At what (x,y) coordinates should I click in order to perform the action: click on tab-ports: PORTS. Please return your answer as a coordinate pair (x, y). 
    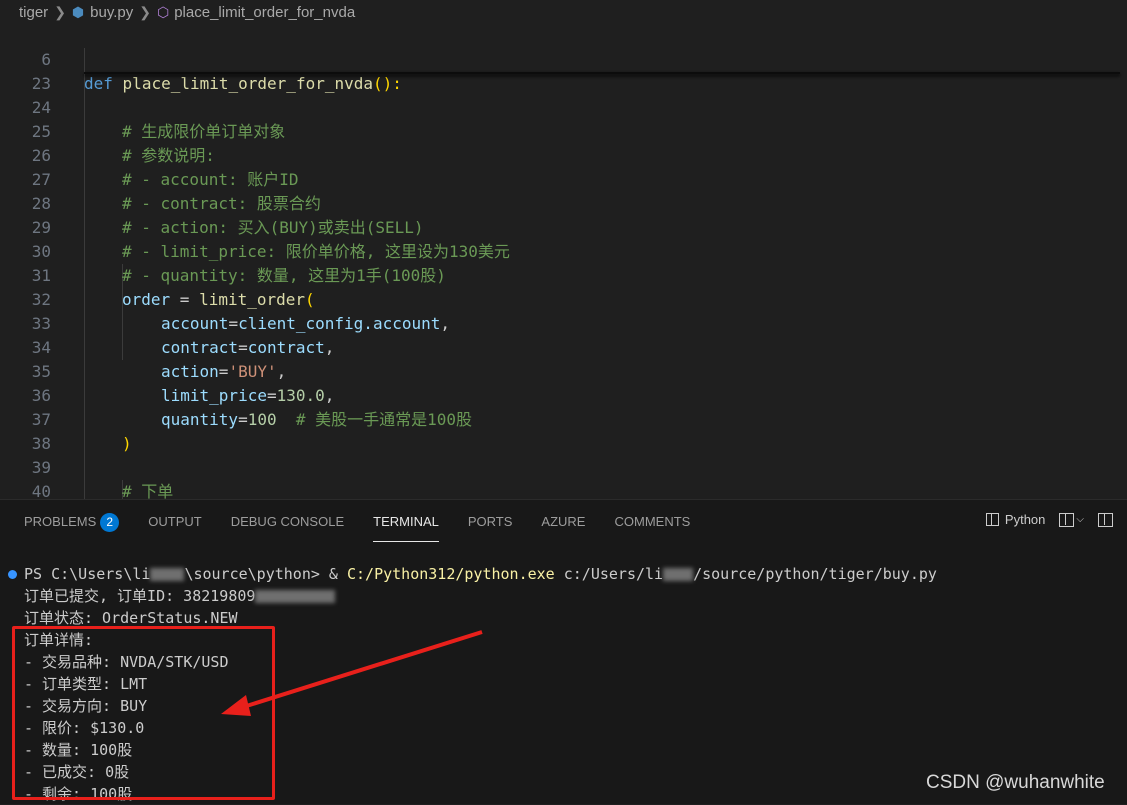
    Looking at the image, I should click on (490, 524).